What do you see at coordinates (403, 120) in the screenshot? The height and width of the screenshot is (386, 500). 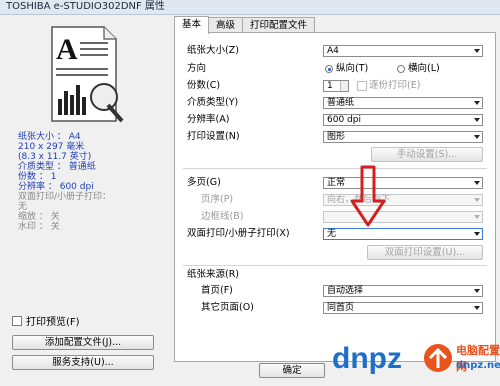 I see `resolution-select: 600 dpi` at bounding box center [403, 120].